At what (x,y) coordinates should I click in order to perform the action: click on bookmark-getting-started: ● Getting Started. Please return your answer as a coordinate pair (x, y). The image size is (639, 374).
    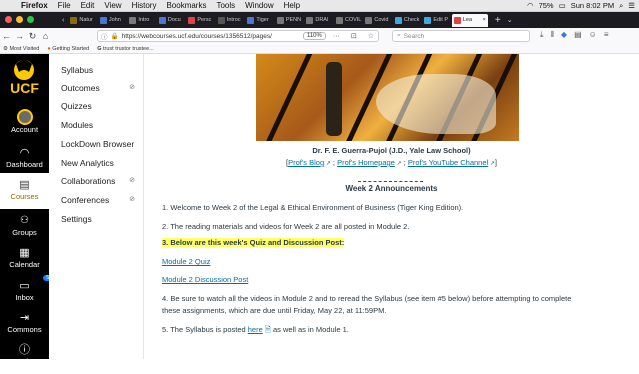
    Looking at the image, I should click on (68, 49).